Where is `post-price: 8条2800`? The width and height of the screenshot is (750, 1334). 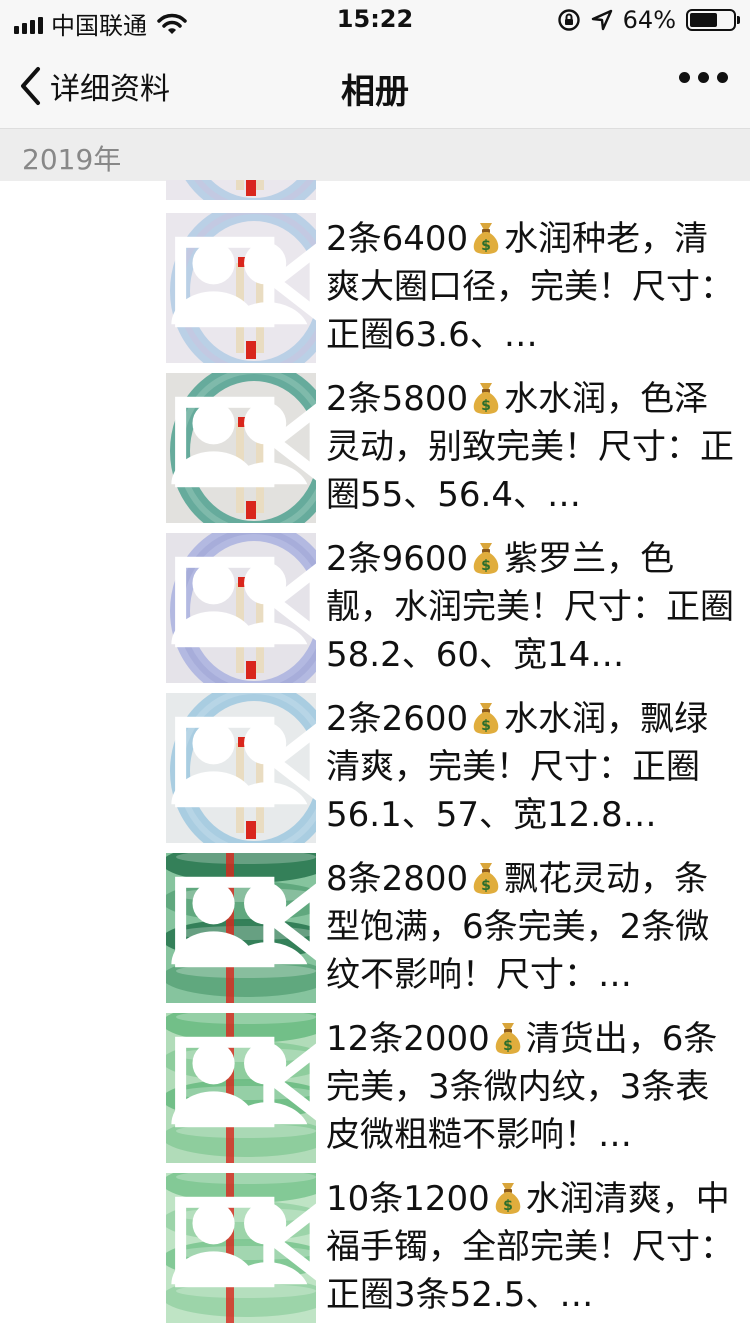 post-price: 8条2800 is located at coordinates (397, 879).